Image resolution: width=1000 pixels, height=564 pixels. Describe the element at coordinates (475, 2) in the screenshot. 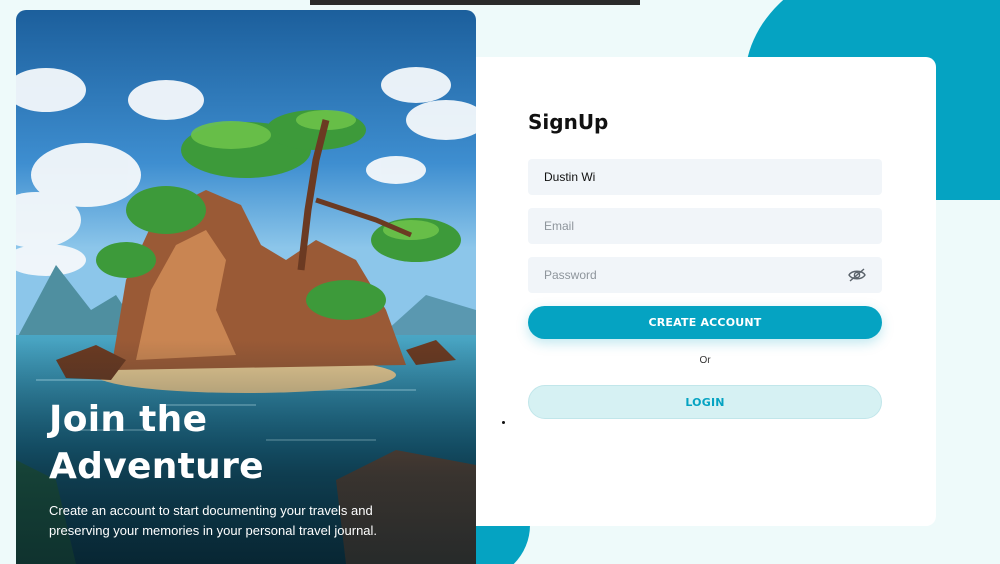

I see `top-strip` at that location.